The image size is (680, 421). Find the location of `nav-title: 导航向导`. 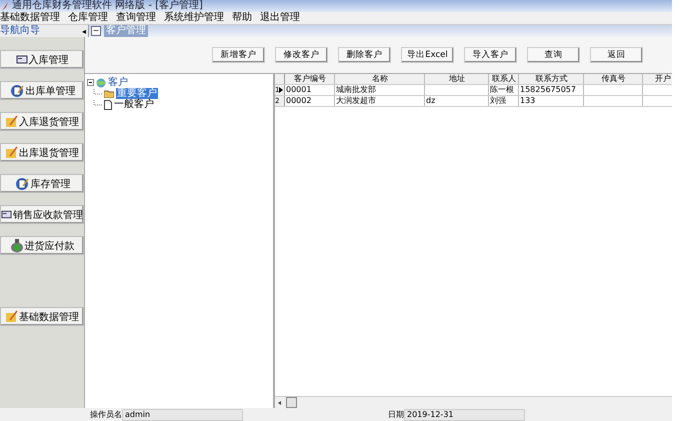

nav-title: 导航向导 is located at coordinates (20, 31).